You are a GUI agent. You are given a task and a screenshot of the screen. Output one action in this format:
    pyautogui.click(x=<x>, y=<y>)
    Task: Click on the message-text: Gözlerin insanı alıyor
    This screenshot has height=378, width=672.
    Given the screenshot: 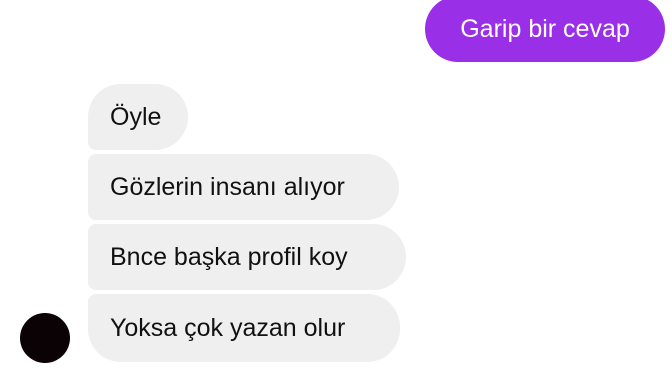 What is the action you would take?
    pyautogui.click(x=227, y=186)
    